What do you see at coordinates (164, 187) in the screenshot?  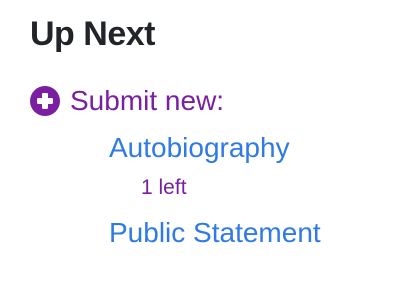 I see `autobiography-remaining-count: 1 left` at bounding box center [164, 187].